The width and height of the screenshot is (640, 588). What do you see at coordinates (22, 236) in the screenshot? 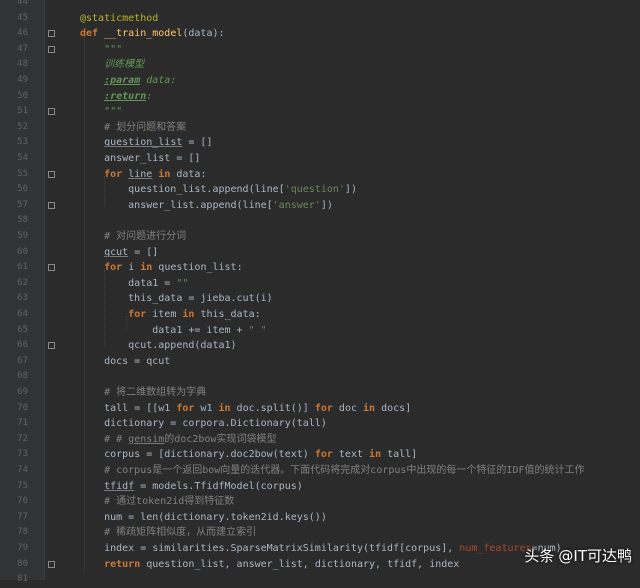
I see `line-number: 59` at bounding box center [22, 236].